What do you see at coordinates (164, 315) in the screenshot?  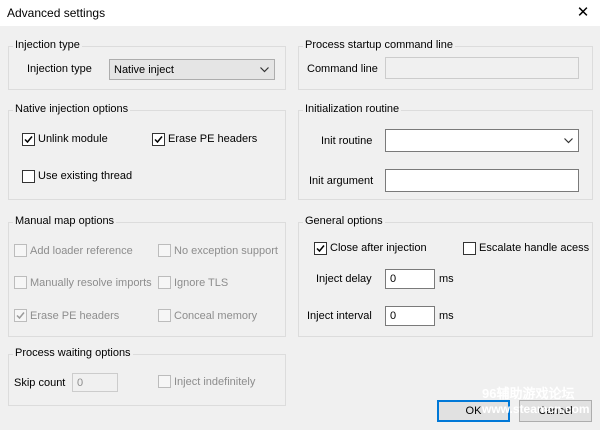 I see `conceal-memory-checkbox` at bounding box center [164, 315].